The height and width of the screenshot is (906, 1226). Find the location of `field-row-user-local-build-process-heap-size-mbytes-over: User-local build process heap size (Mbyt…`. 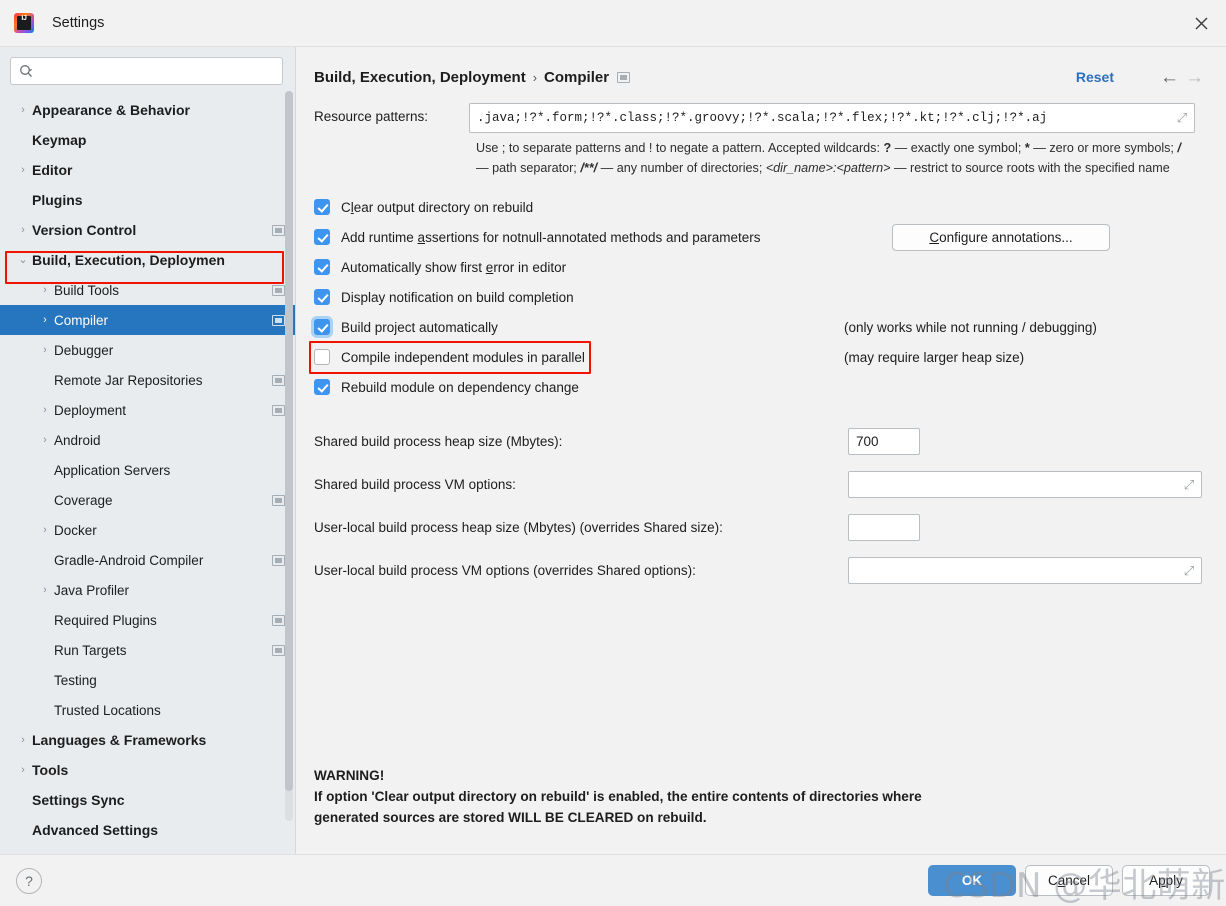

field-row-user-local-build-process-heap-size-mbytes-over: User-local build process heap size (Mbyt… is located at coordinates (759, 527).